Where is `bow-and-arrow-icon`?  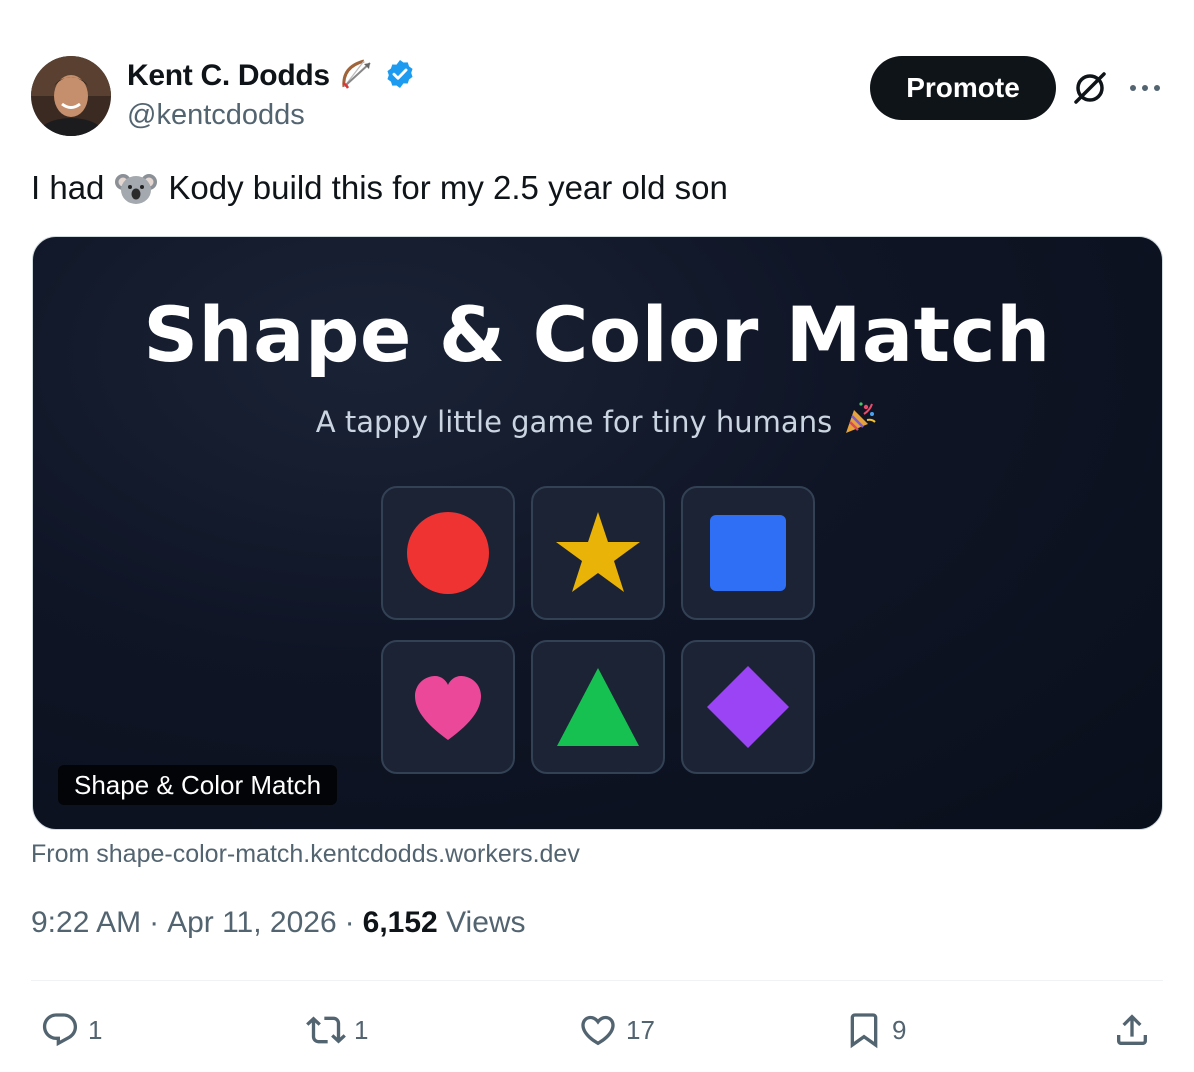
bow-and-arrow-icon is located at coordinates (357, 76).